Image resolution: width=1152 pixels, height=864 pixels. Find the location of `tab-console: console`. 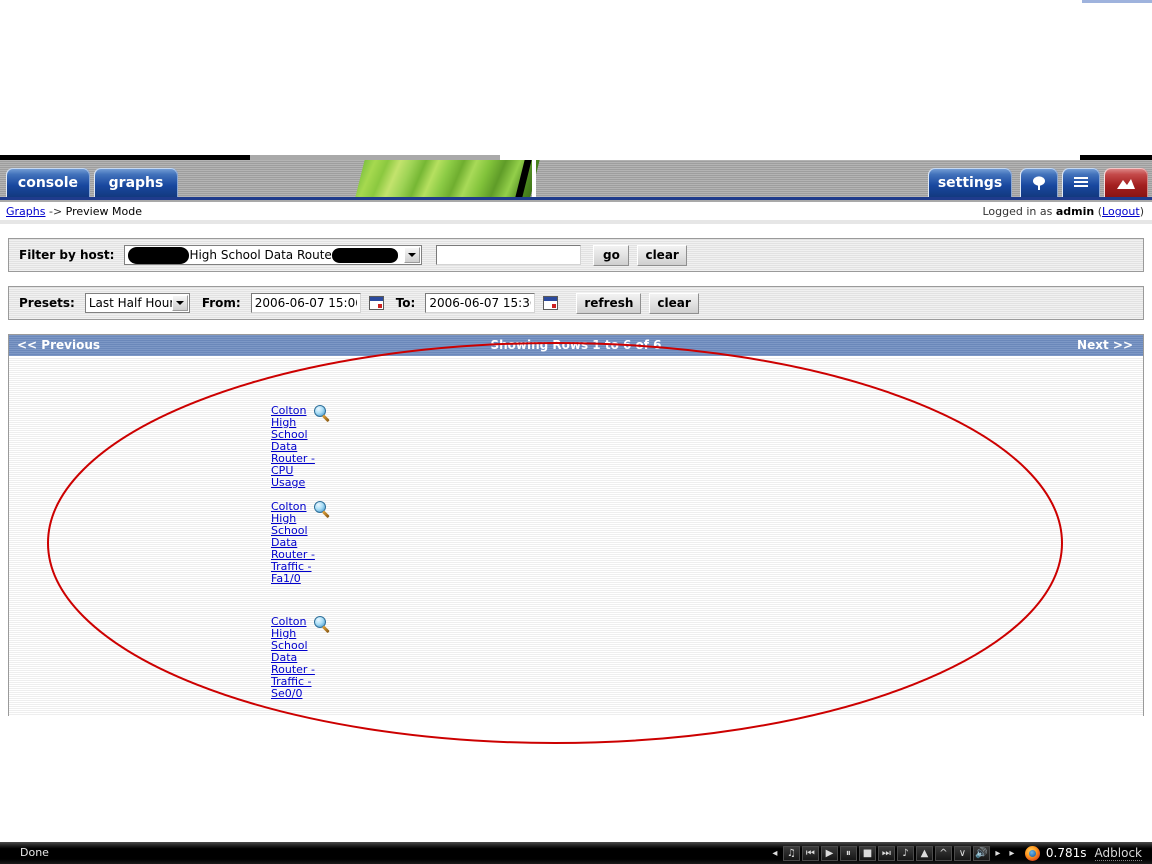

tab-console: console is located at coordinates (48, 182).